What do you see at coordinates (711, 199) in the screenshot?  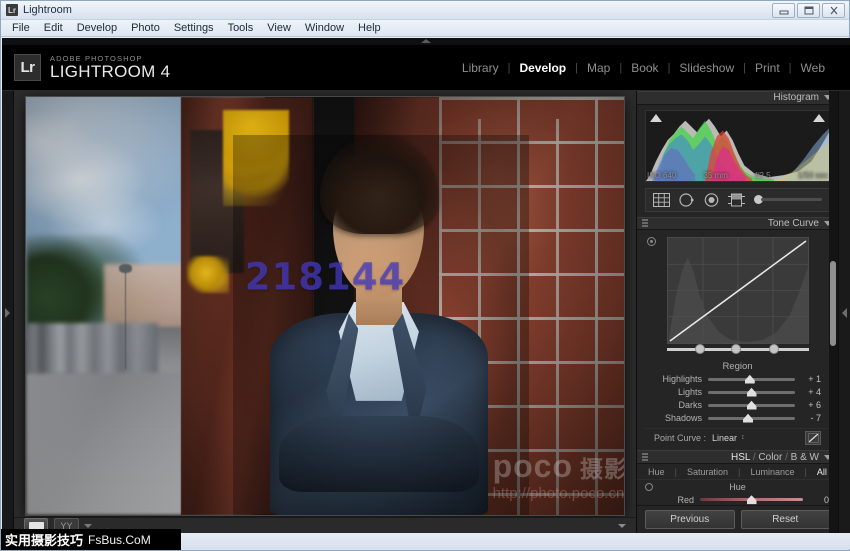 I see `red-eye-correction-tool-icon` at bounding box center [711, 199].